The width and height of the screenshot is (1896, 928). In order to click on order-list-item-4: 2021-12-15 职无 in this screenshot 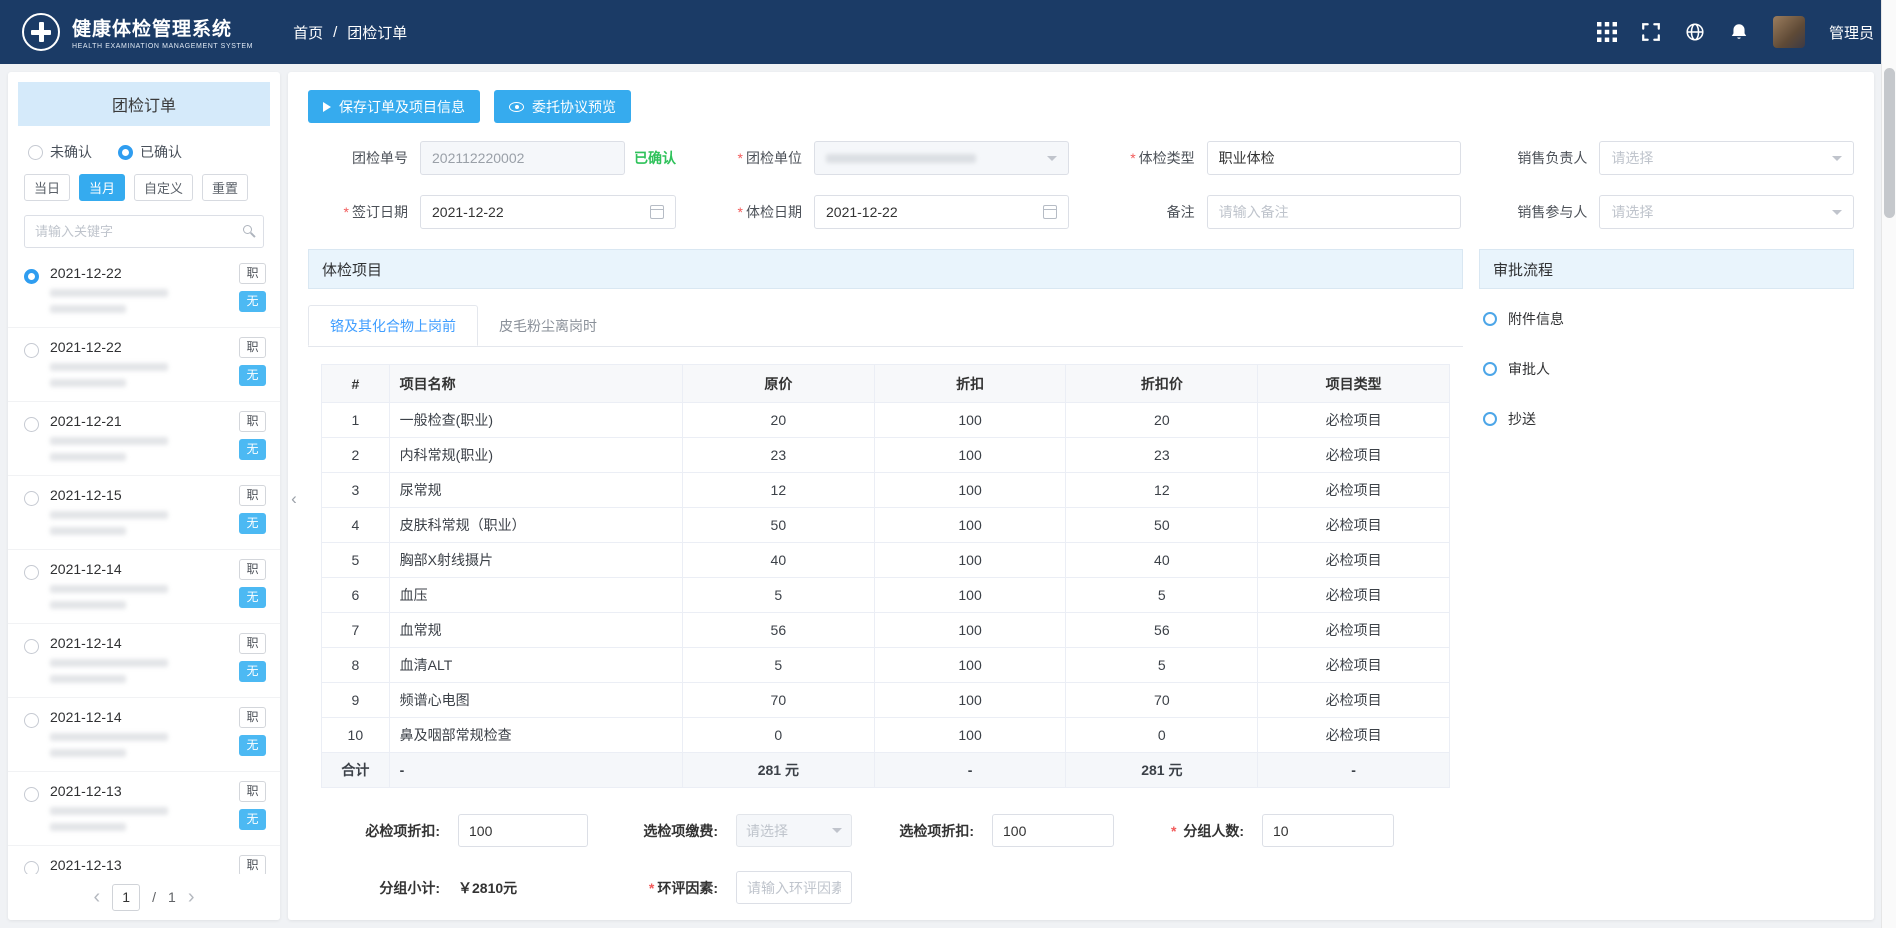, I will do `click(144, 513)`.